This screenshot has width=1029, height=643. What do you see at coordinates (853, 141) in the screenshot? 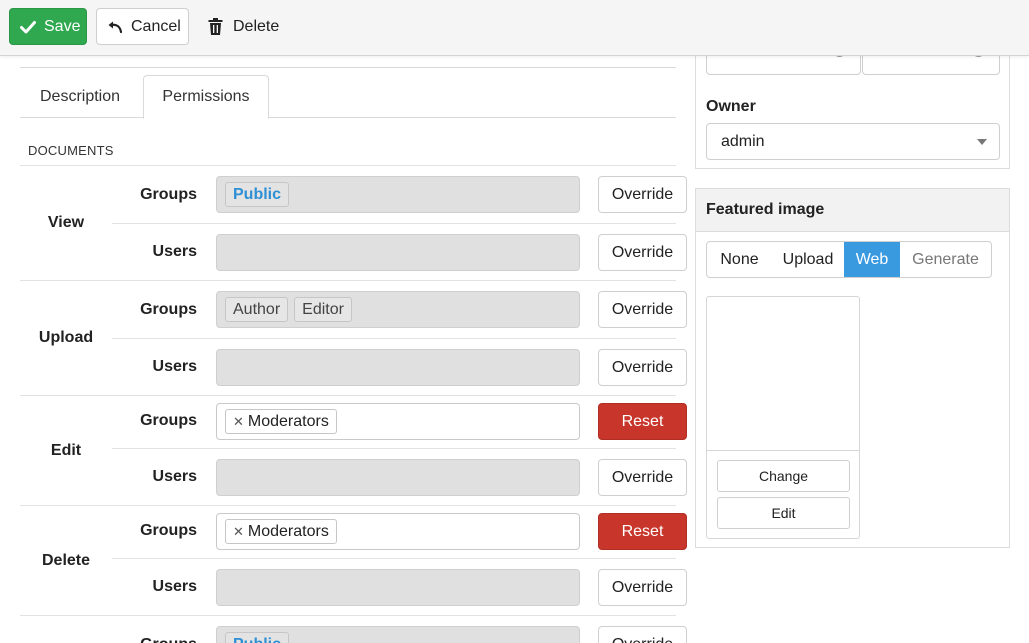
I see `owner-select: admin` at bounding box center [853, 141].